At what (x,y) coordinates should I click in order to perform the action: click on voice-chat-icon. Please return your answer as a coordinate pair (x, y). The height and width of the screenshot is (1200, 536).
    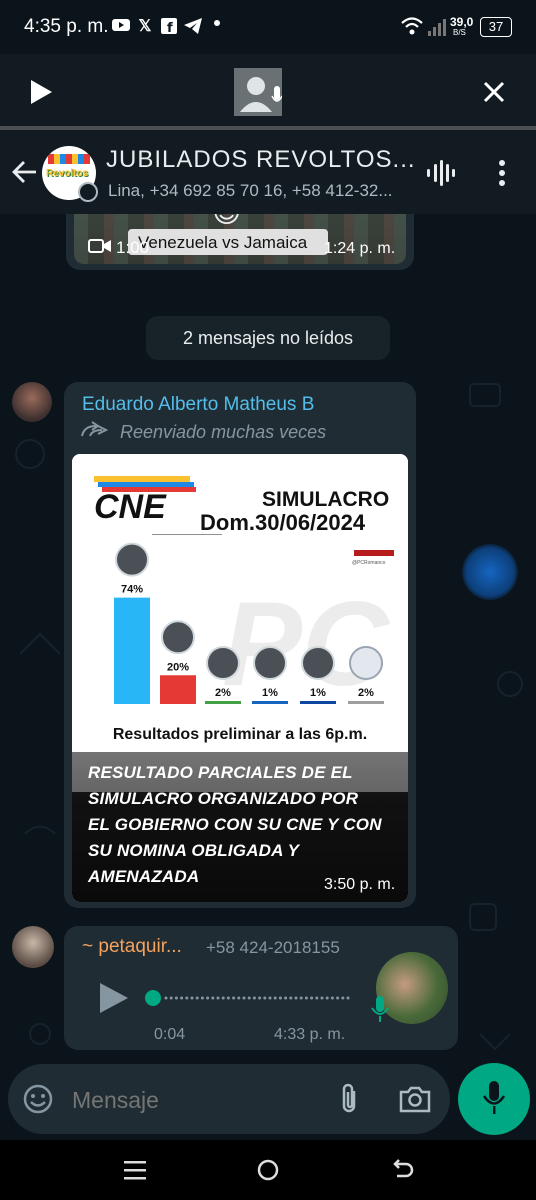
    Looking at the image, I should click on (441, 175).